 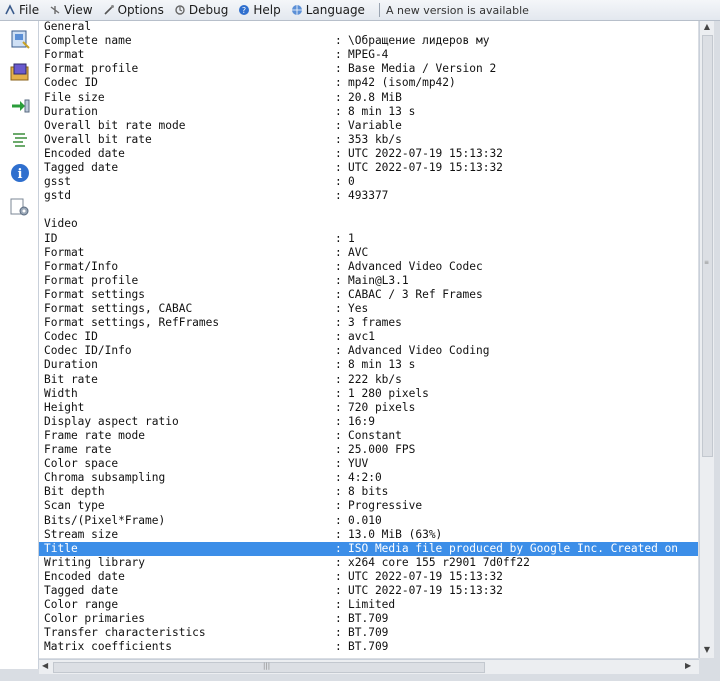 I want to click on report-row: Format profile: Main@L3.1, so click(x=368, y=281).